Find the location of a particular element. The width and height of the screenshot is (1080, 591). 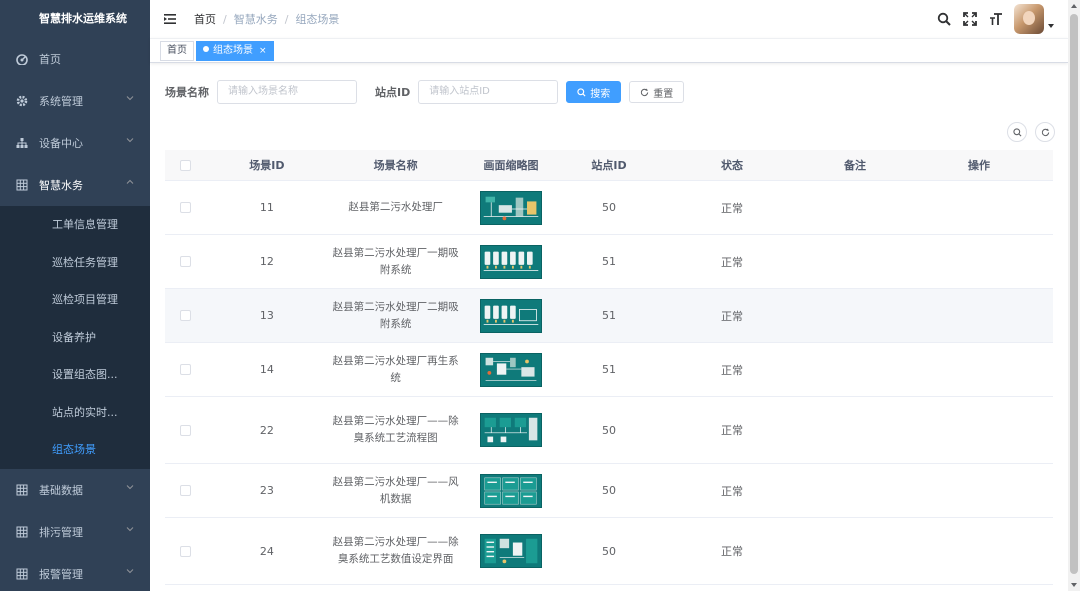

scene-name-input: 请输入场景名称 is located at coordinates (287, 92).